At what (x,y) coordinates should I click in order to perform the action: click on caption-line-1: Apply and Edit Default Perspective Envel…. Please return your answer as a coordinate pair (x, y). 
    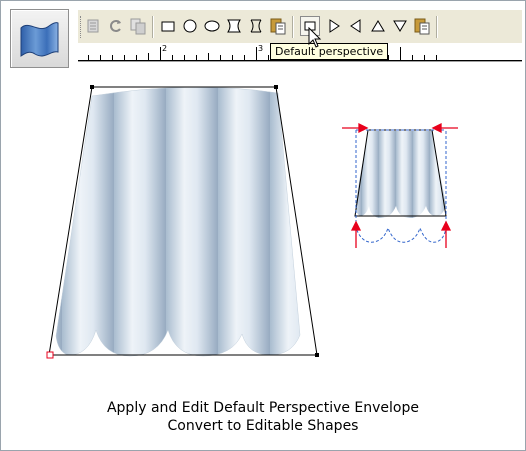
    Looking at the image, I should click on (263, 408).